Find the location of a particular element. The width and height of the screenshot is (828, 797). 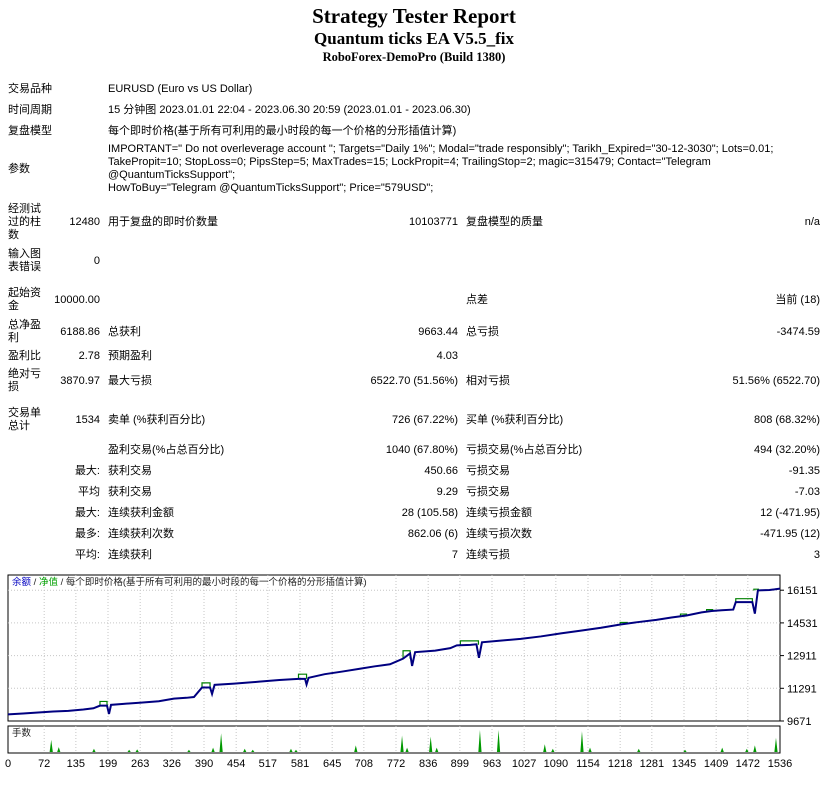

x-axis-label: 836 is located at coordinates (428, 764).